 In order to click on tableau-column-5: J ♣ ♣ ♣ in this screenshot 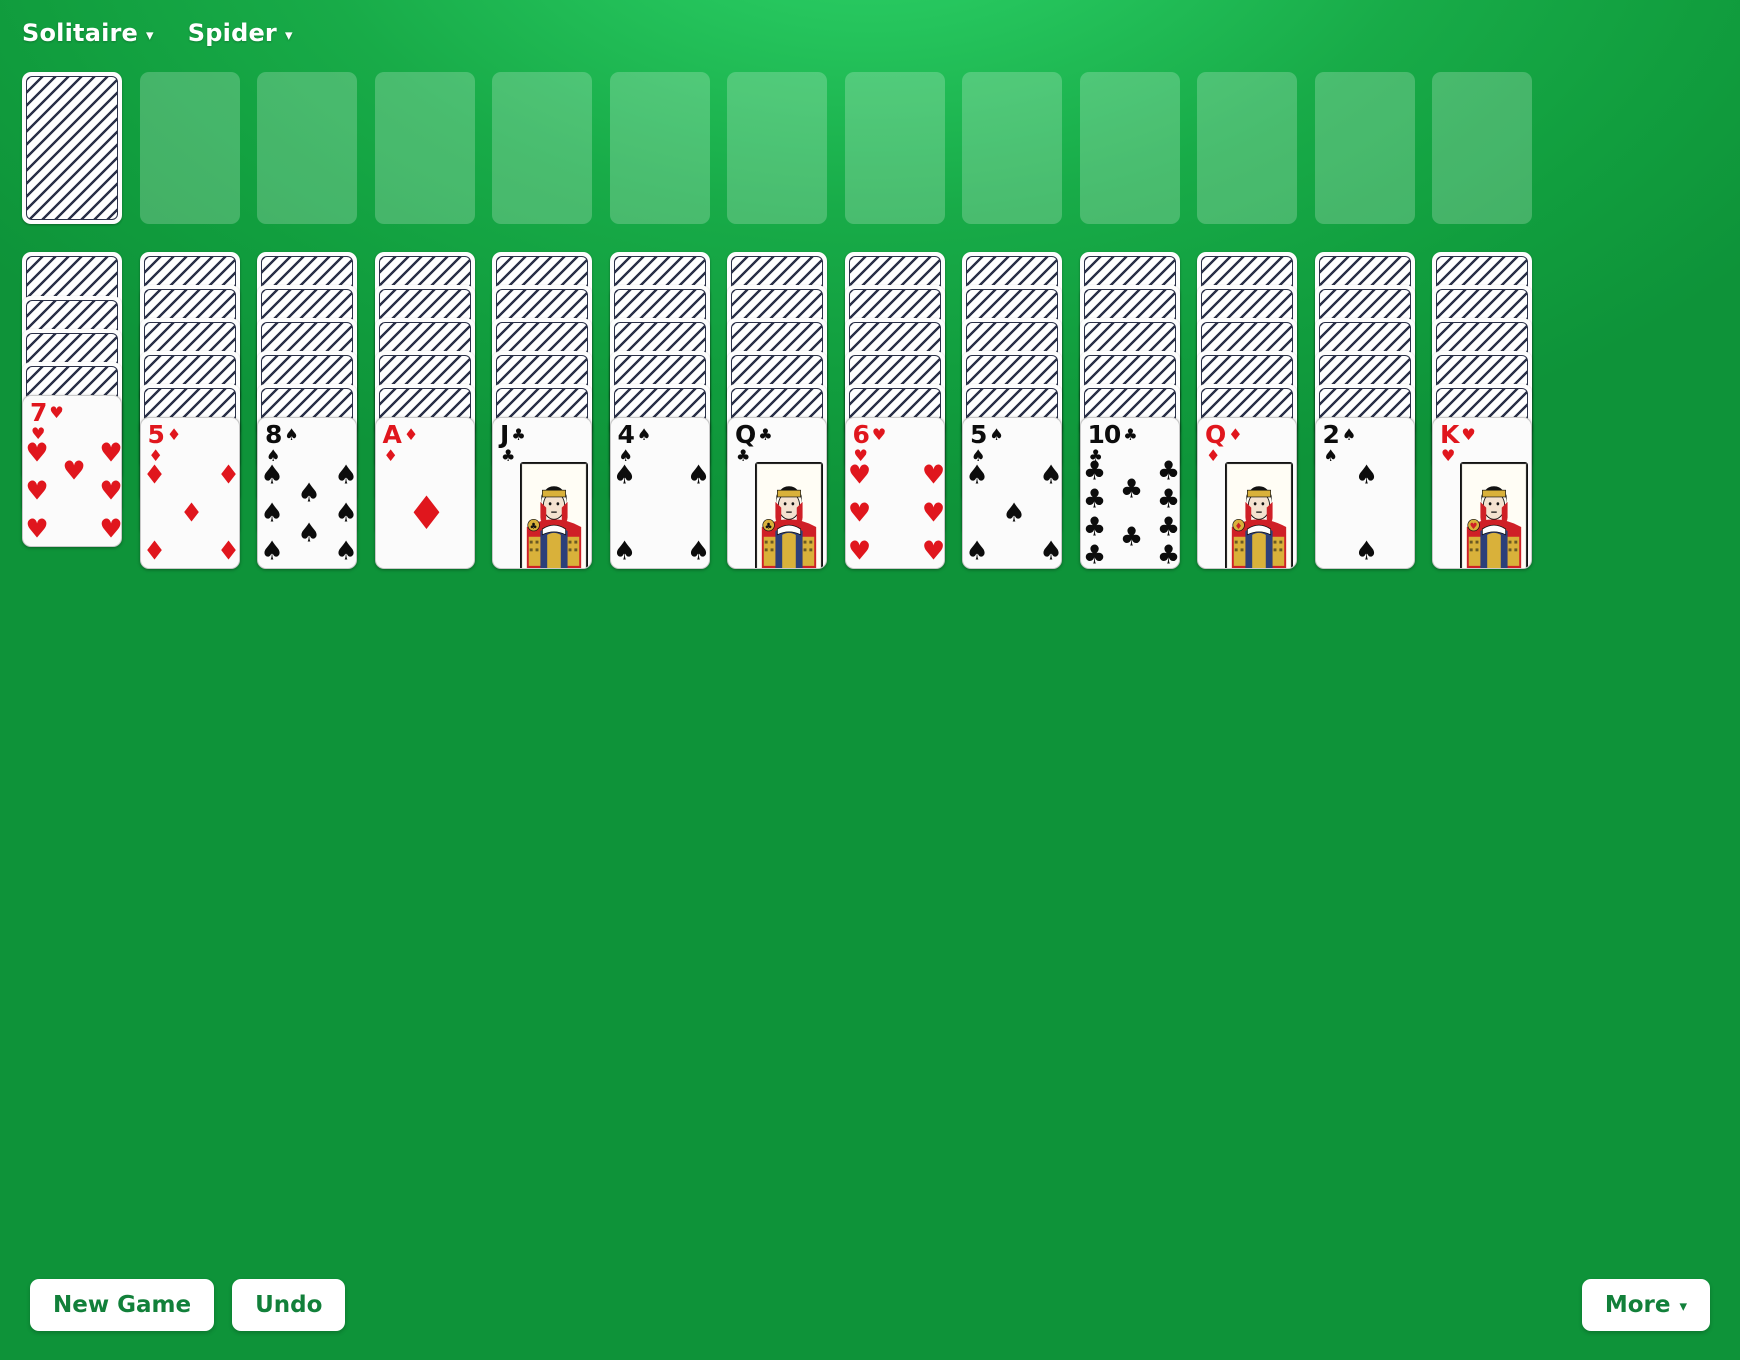, I will do `click(542, 427)`.